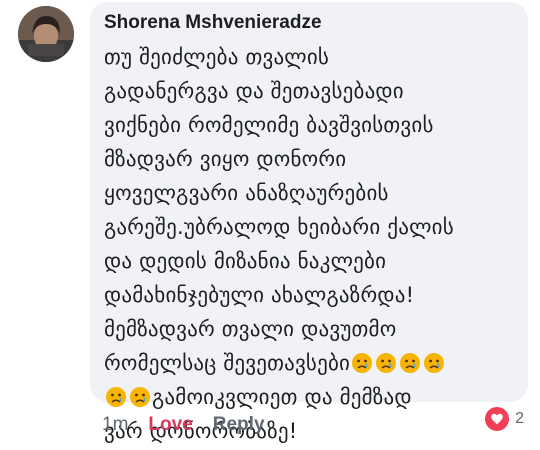 This screenshot has width=540, height=450. Describe the element at coordinates (279, 227) in the screenshot. I see `comment-line: გარეშე.უბრალოდ ხეიბარი ქალის` at that location.